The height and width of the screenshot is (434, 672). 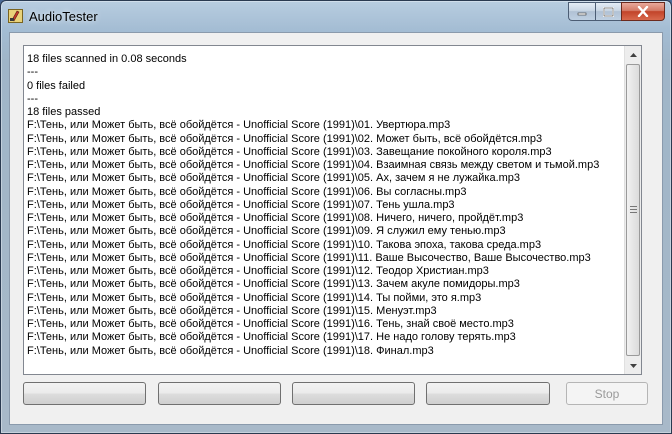 What do you see at coordinates (107, 59) in the screenshot?
I see `log-line: 18 files scanned in 0.08 seconds` at bounding box center [107, 59].